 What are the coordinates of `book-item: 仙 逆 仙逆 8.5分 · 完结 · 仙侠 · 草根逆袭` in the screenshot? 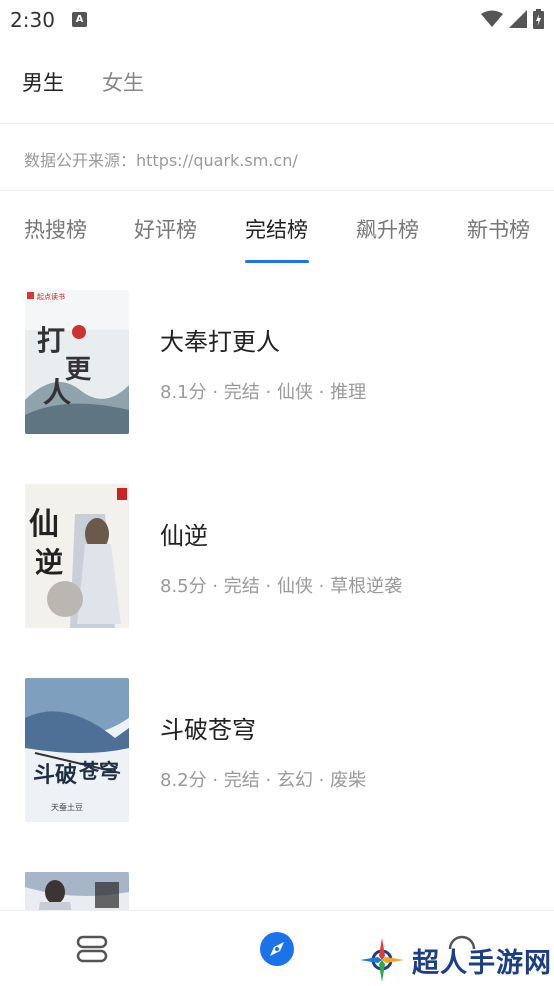 It's located at (277, 557).